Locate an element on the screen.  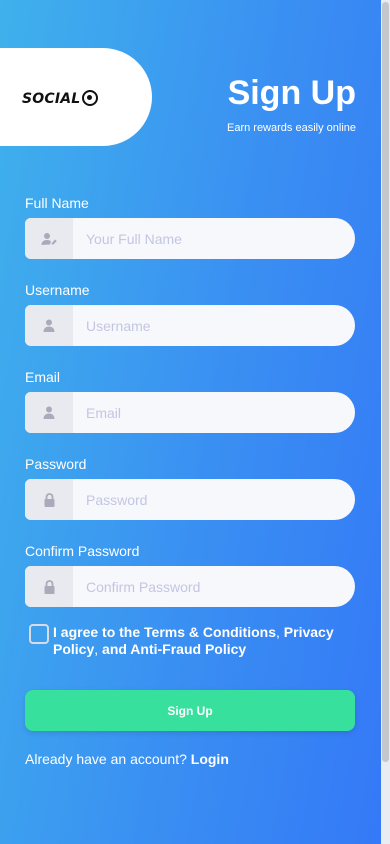
confirm-password-input-group is located at coordinates (190, 586).